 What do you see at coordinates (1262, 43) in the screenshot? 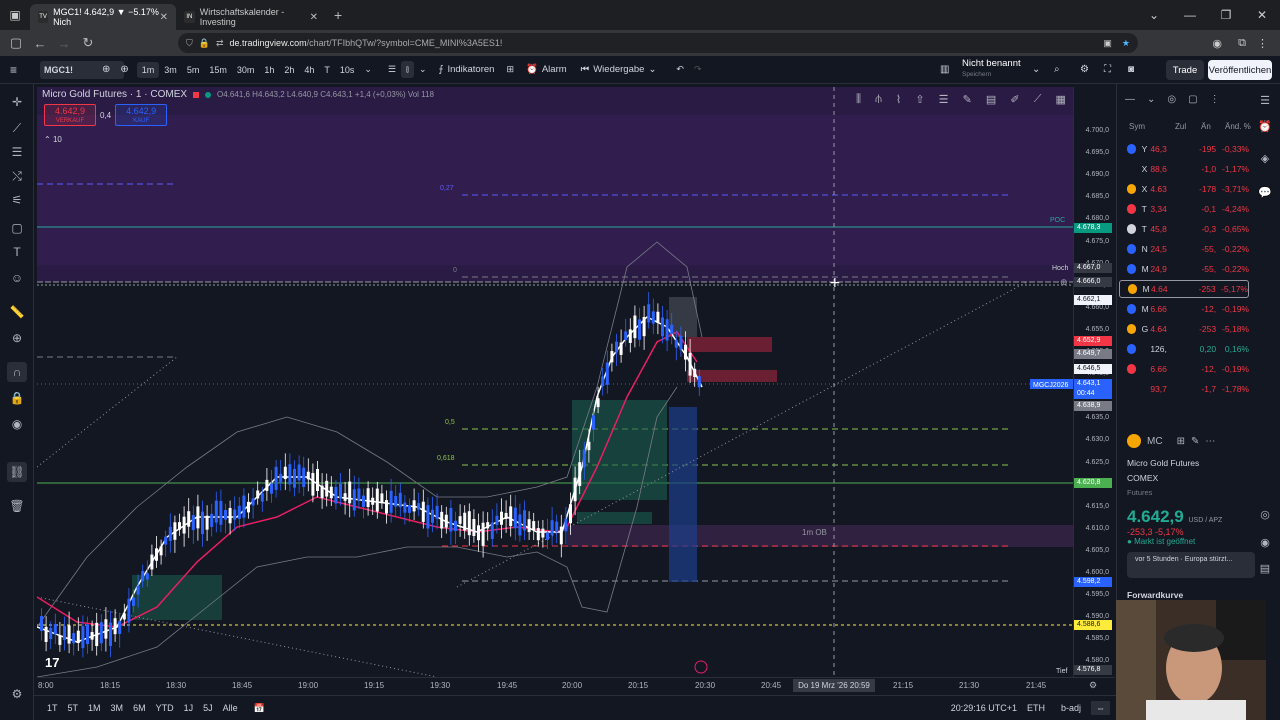
I see `browser-menu-dots-icon: ⋮` at bounding box center [1262, 43].